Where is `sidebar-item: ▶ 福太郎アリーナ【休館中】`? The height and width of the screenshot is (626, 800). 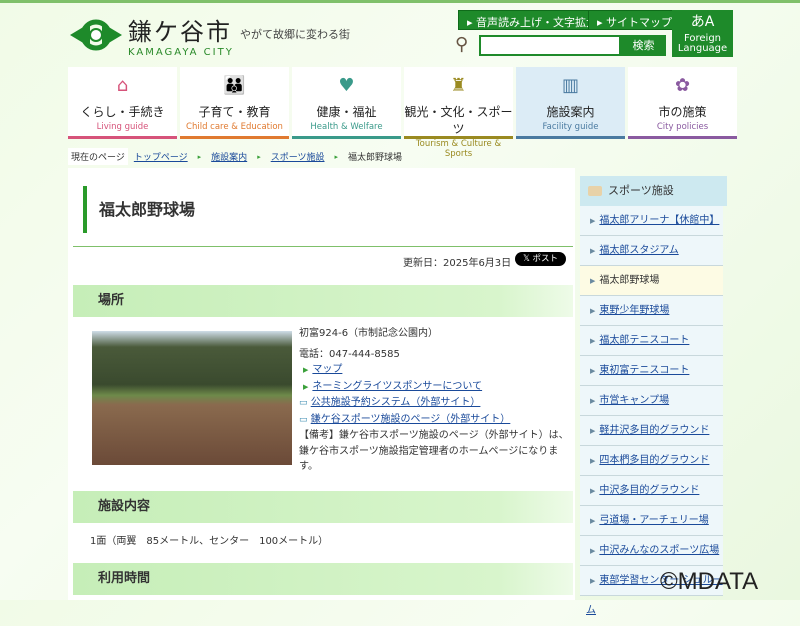
sidebar-item: ▶ 福太郎アリーナ【休館中】 is located at coordinates (651, 221).